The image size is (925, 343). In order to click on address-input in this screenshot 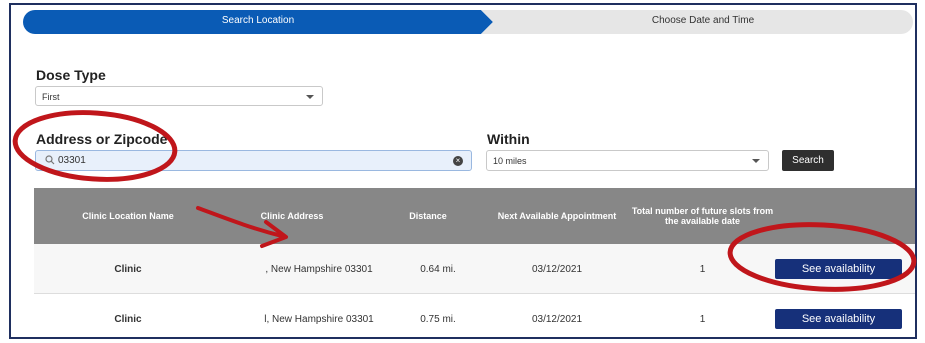, I will do `click(258, 160)`.